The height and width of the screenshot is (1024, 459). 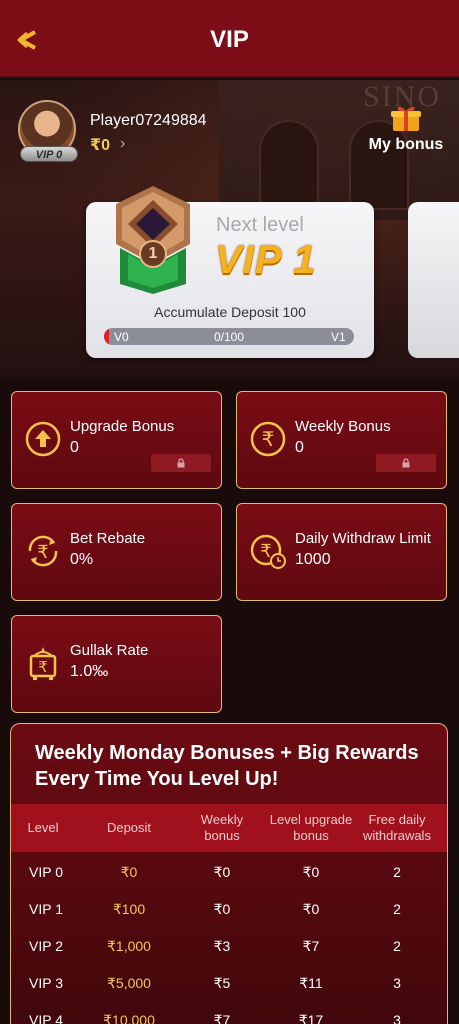 What do you see at coordinates (116, 664) in the screenshot?
I see `gullak-rate-tile: ₹ Gullak Rate 1.0‰` at bounding box center [116, 664].